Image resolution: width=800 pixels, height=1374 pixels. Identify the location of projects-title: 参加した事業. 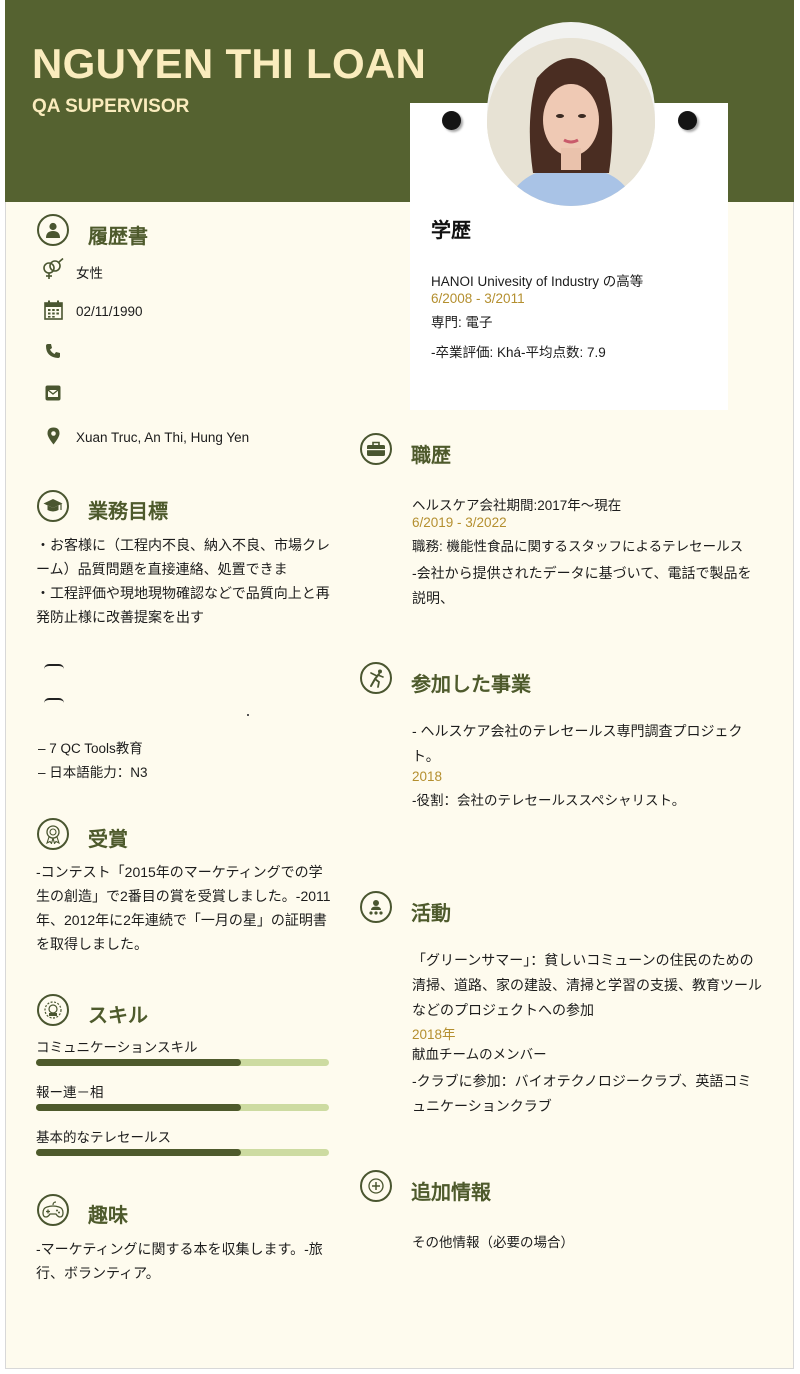
(471, 685).